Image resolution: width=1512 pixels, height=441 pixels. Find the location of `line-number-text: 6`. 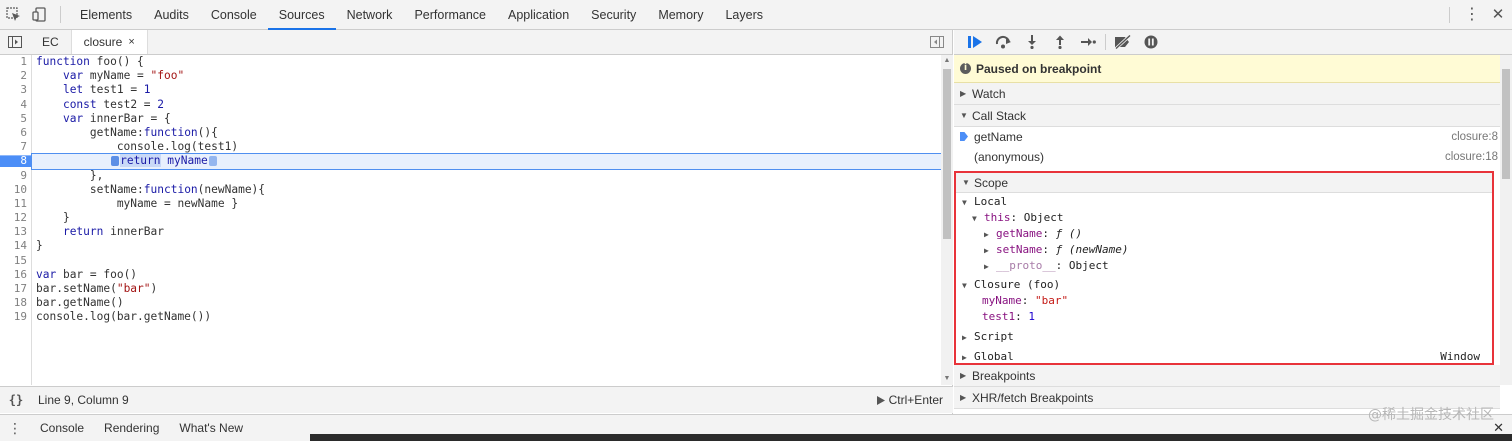

line-number-text: 6 is located at coordinates (23, 132).